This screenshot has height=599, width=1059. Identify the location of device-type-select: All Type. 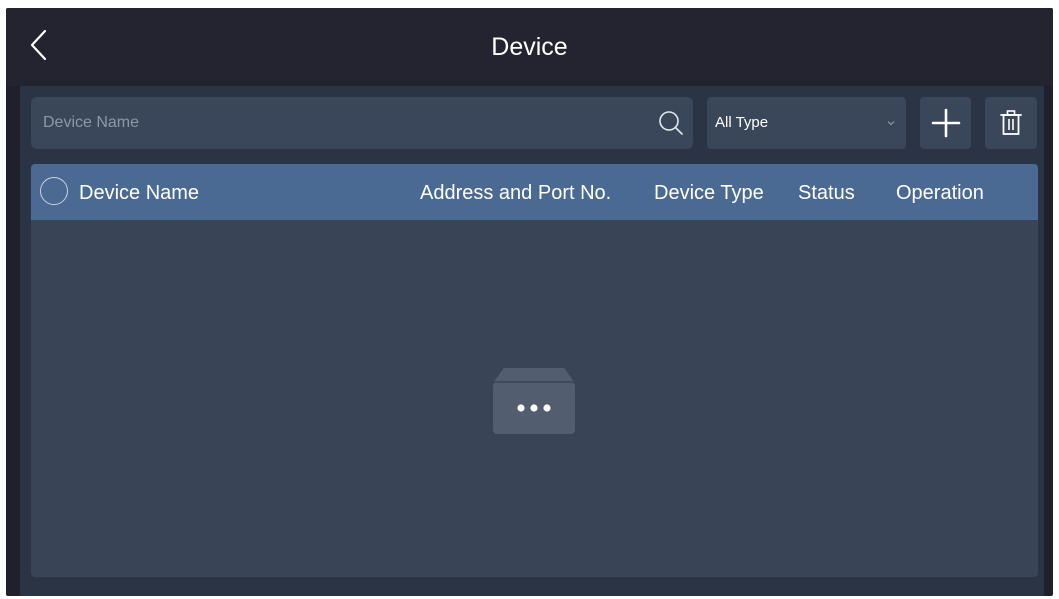
(806, 123).